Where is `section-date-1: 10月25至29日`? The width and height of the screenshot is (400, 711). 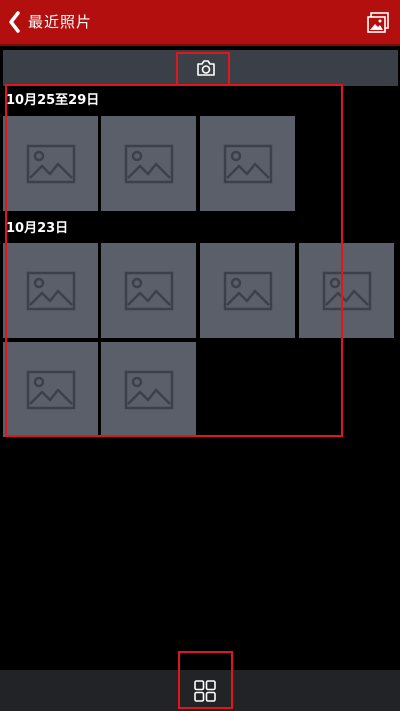 section-date-1: 10月25至29日 is located at coordinates (53, 100).